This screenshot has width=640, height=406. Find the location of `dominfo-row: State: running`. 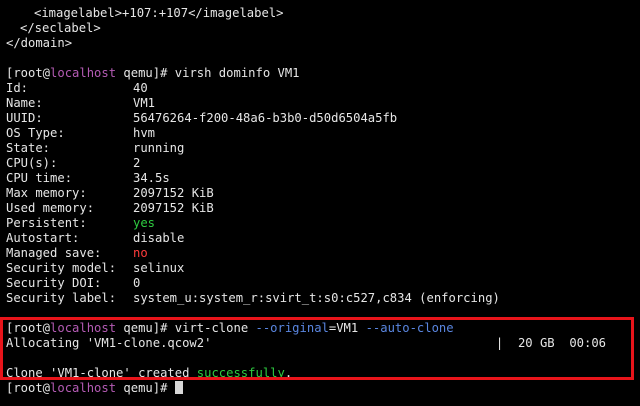

dominfo-row: State: running is located at coordinates (321, 148).